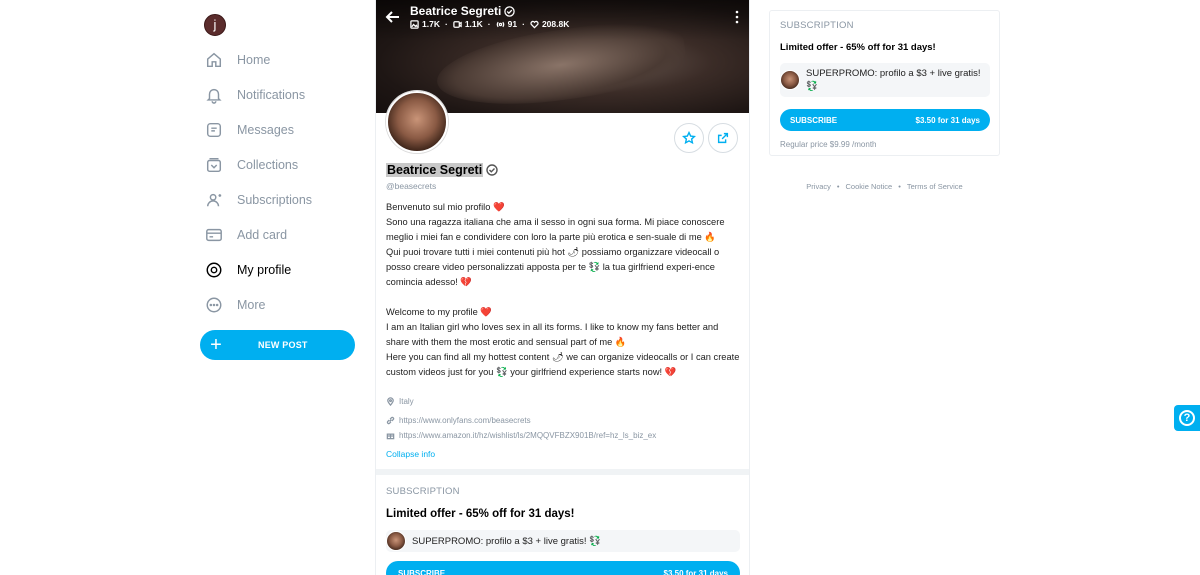  I want to click on nav-item-collections: Collections, so click(288, 164).